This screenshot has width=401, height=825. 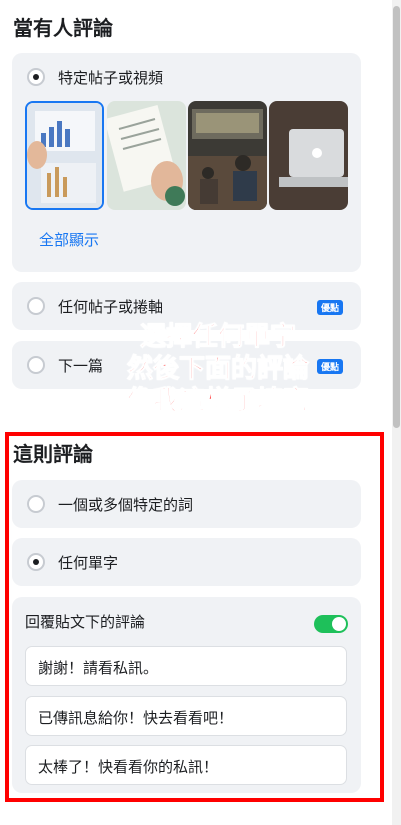 What do you see at coordinates (69, 239) in the screenshot?
I see `show-all-link: 全部顯示` at bounding box center [69, 239].